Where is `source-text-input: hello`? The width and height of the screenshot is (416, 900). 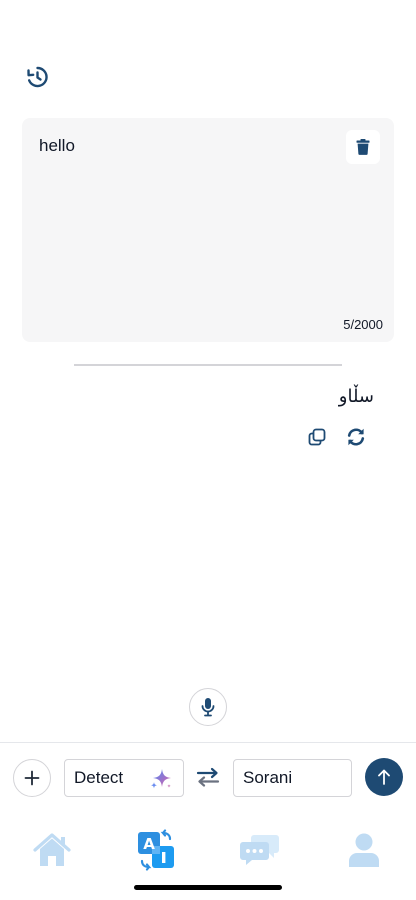
source-text-input: hello is located at coordinates (57, 146).